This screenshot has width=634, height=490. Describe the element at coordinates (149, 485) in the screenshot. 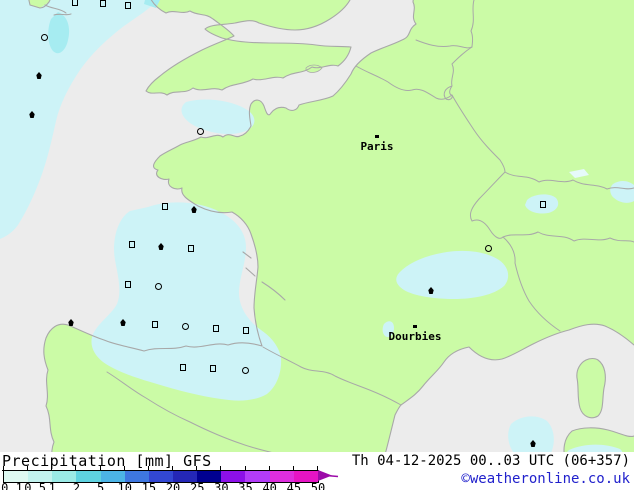

I see `legend-tick-label: 15` at that location.